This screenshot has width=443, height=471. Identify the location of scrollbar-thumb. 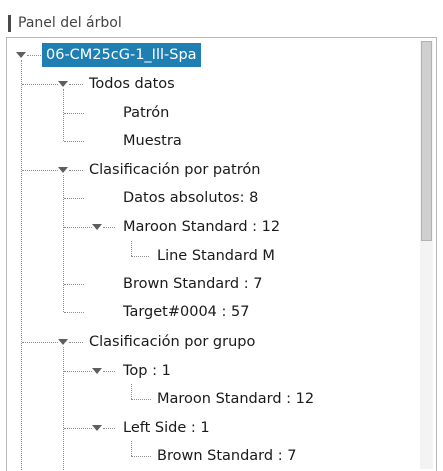
(426, 141).